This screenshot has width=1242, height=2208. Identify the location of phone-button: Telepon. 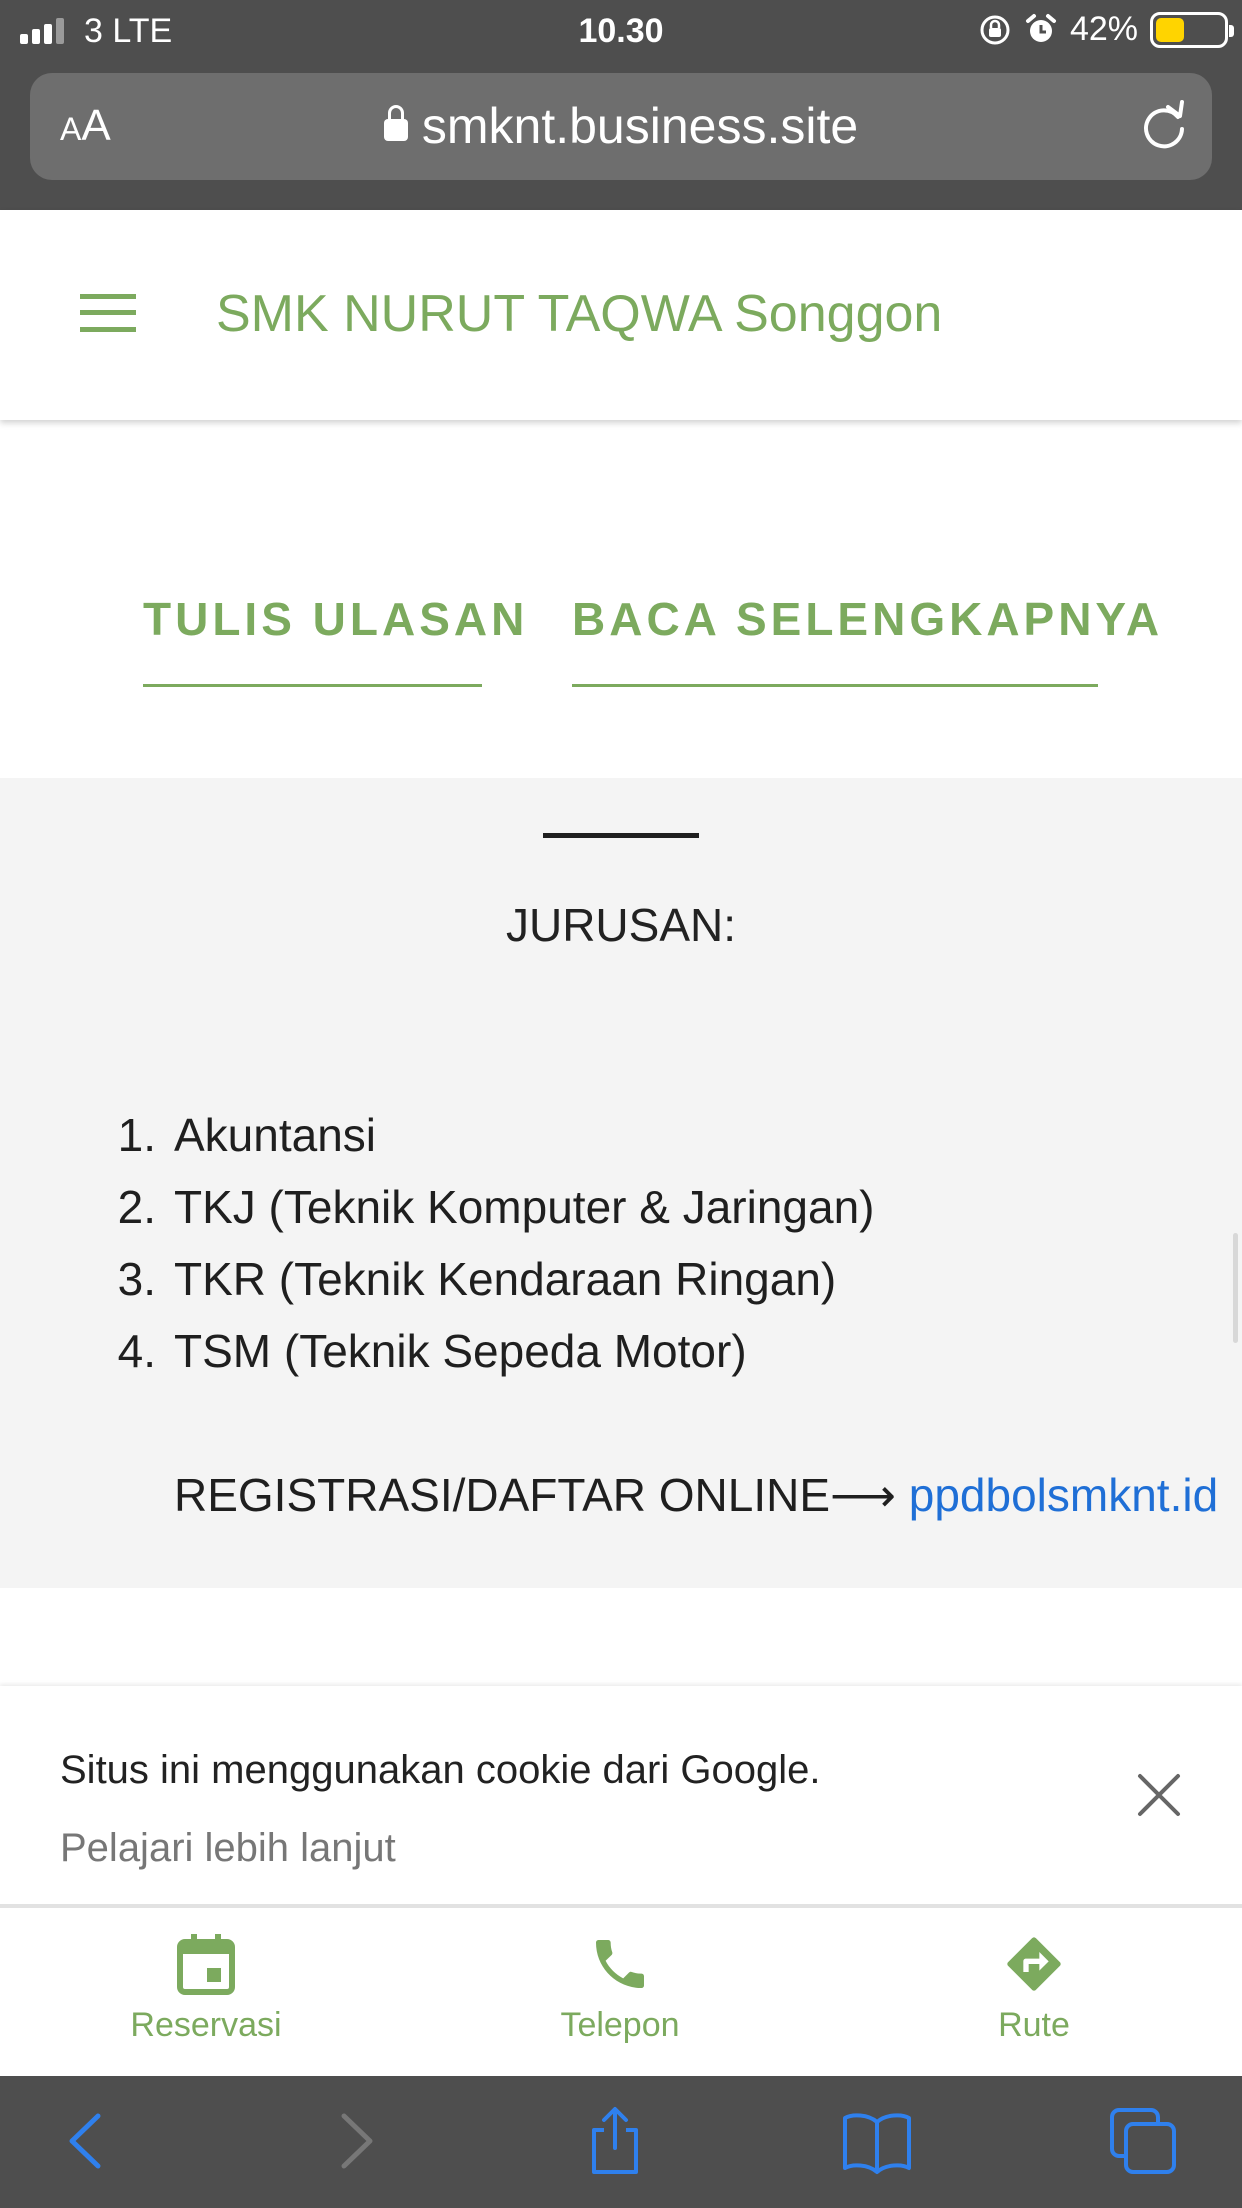
(620, 1988).